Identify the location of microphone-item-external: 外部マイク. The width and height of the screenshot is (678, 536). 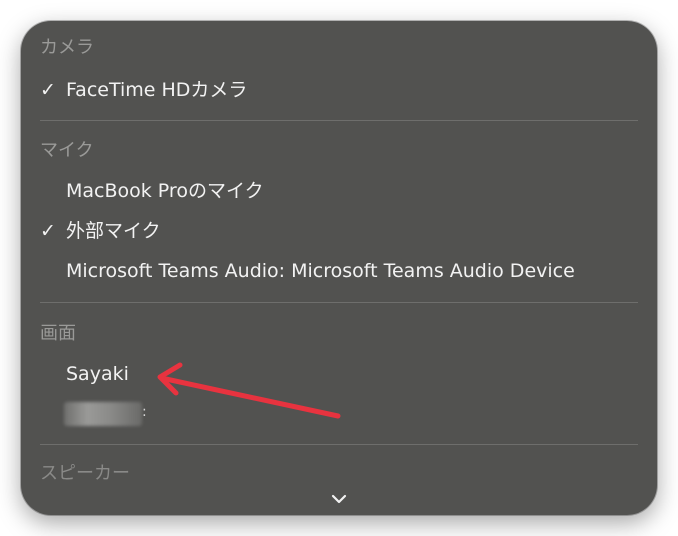
(113, 231).